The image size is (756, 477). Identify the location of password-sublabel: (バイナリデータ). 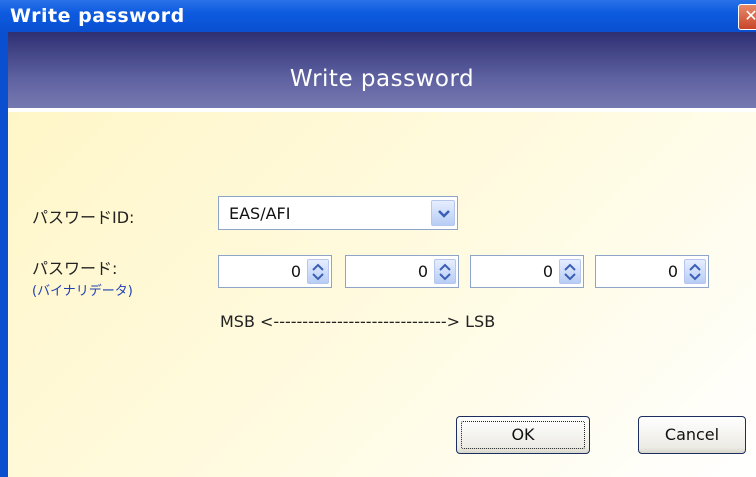
(82, 291).